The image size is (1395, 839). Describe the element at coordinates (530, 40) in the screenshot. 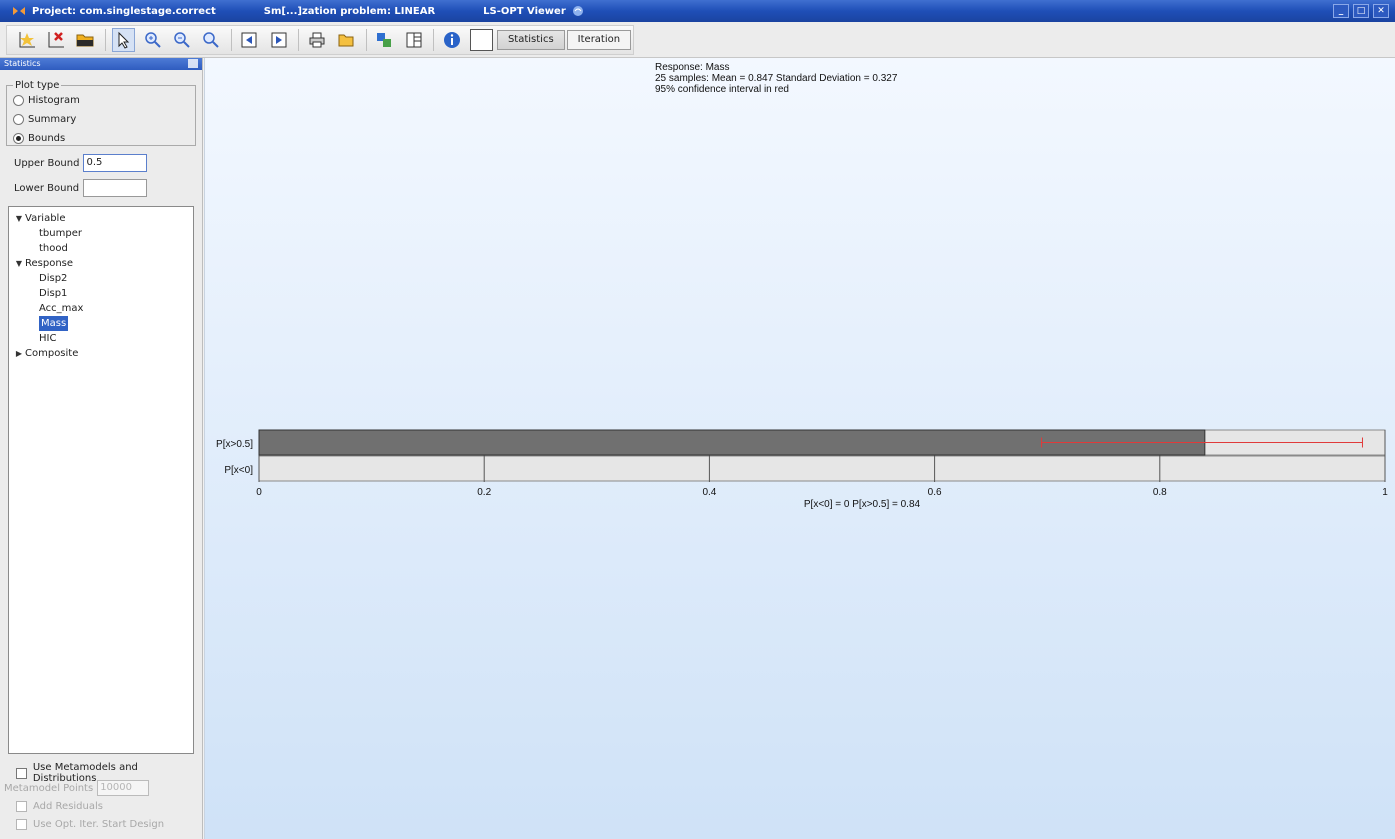

I see `tab-statistics: Statistics` at that location.